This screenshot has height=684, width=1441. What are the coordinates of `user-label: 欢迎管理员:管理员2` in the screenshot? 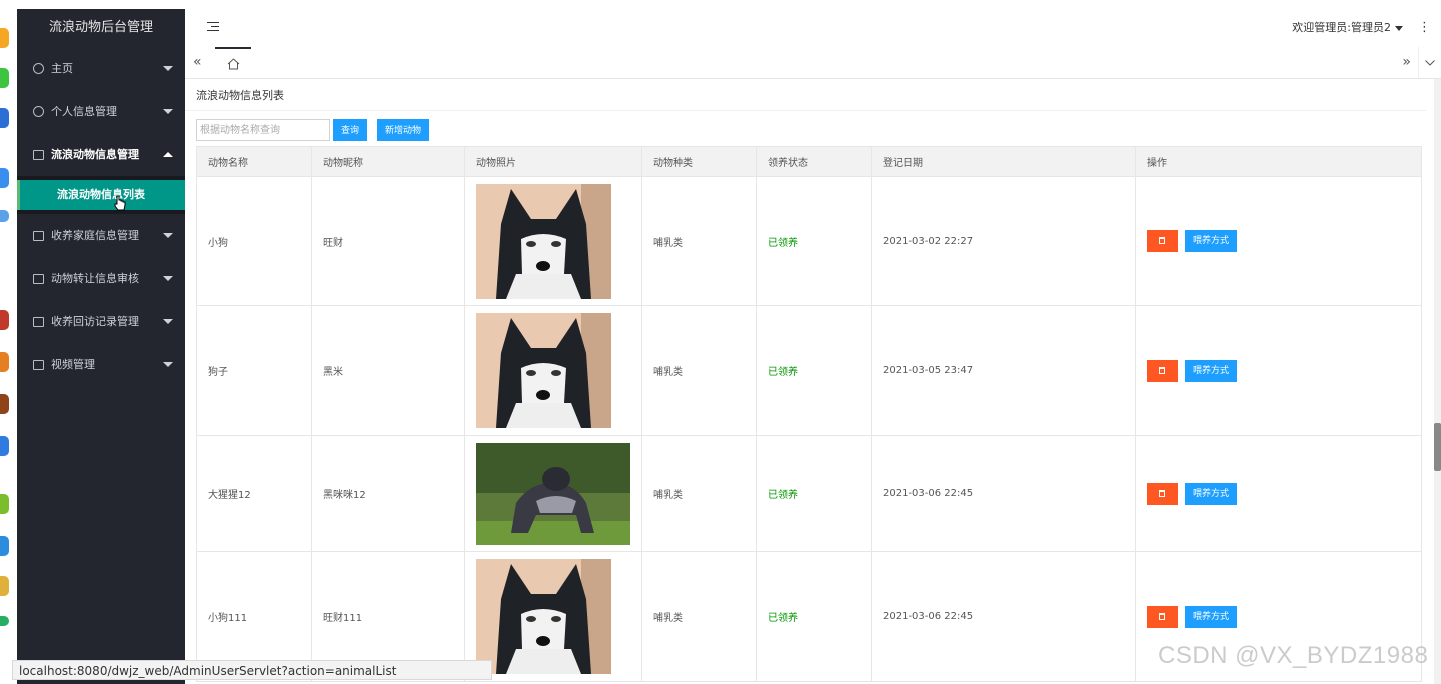 It's located at (1341, 27).